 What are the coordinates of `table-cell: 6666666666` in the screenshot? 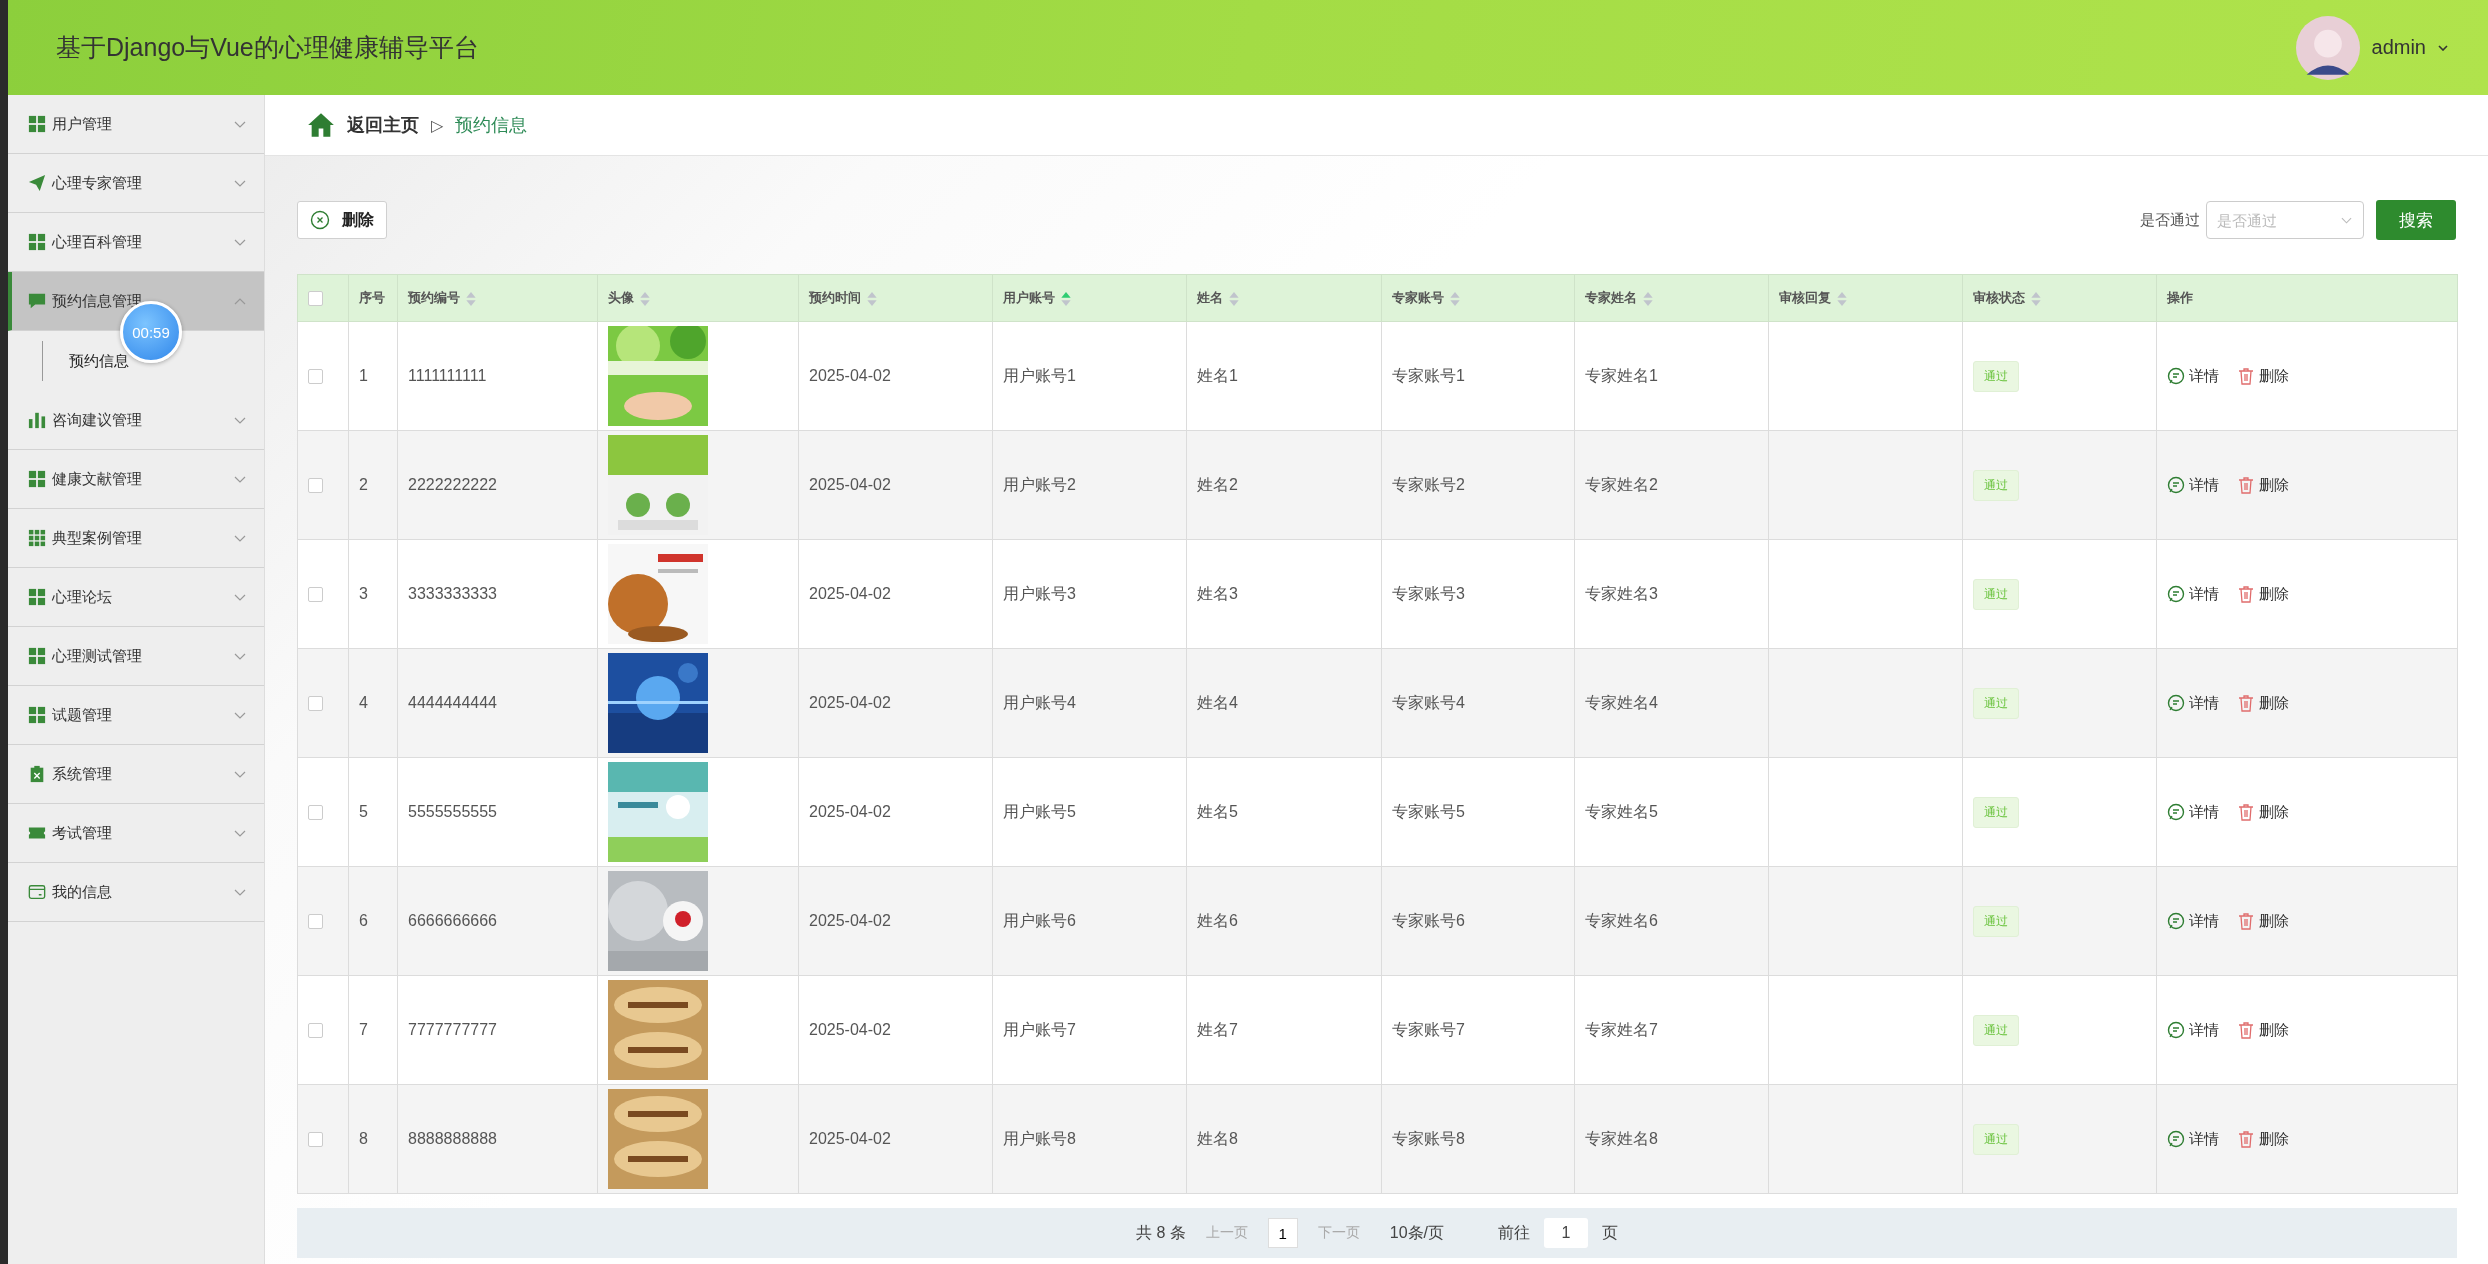 It's located at (452, 920).